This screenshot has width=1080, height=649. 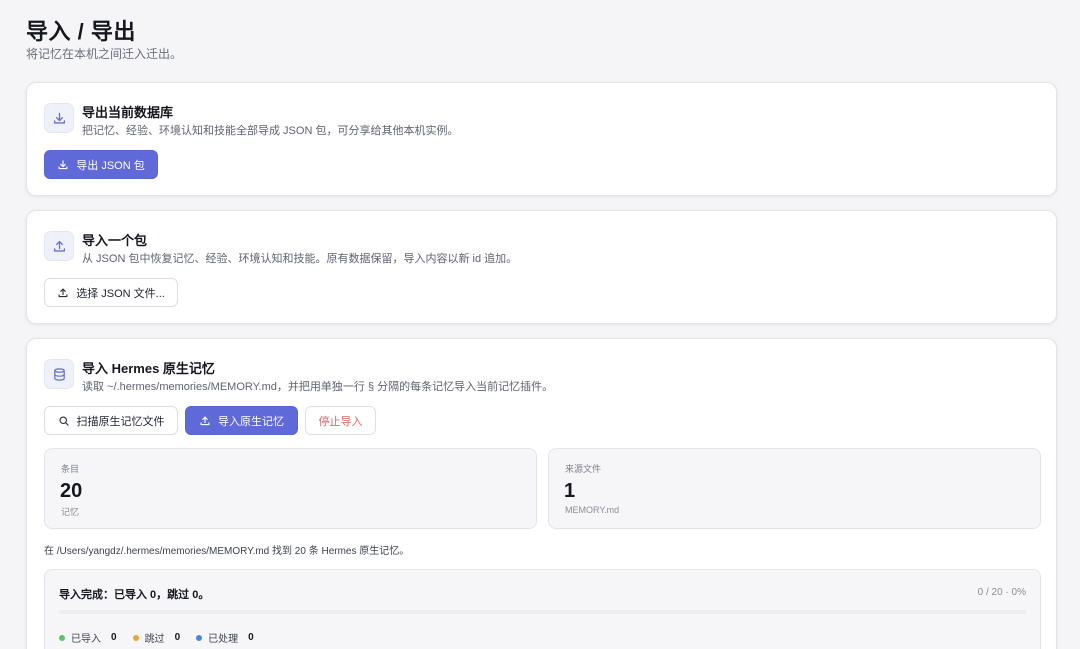 What do you see at coordinates (794, 488) in the screenshot?
I see `stat-source-files: 来源文件 1 MEMORY.md` at bounding box center [794, 488].